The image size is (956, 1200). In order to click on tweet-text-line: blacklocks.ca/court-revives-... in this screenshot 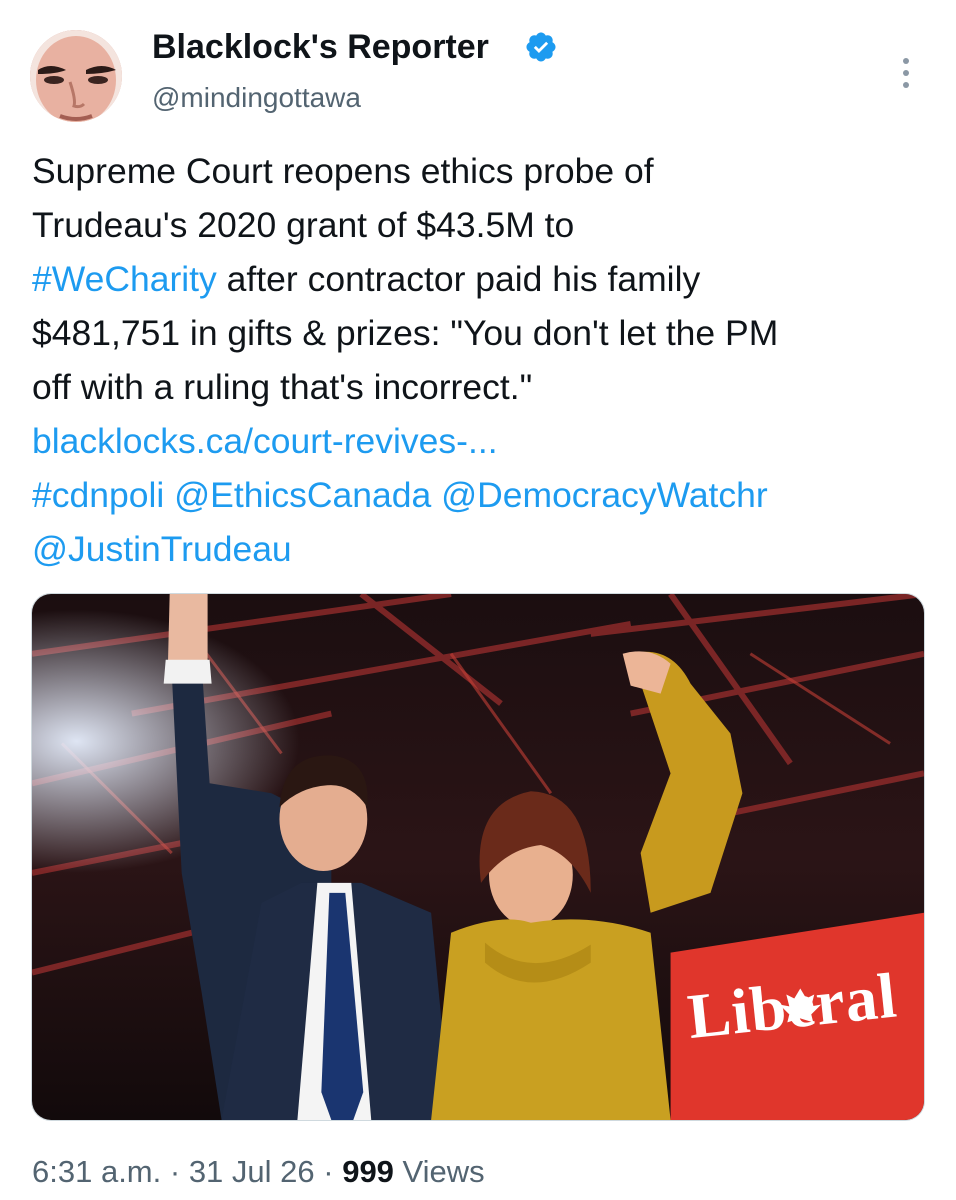, I will do `click(482, 441)`.